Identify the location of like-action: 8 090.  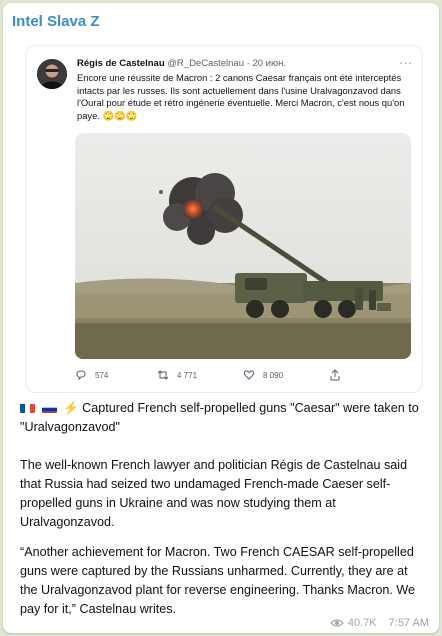
(263, 375).